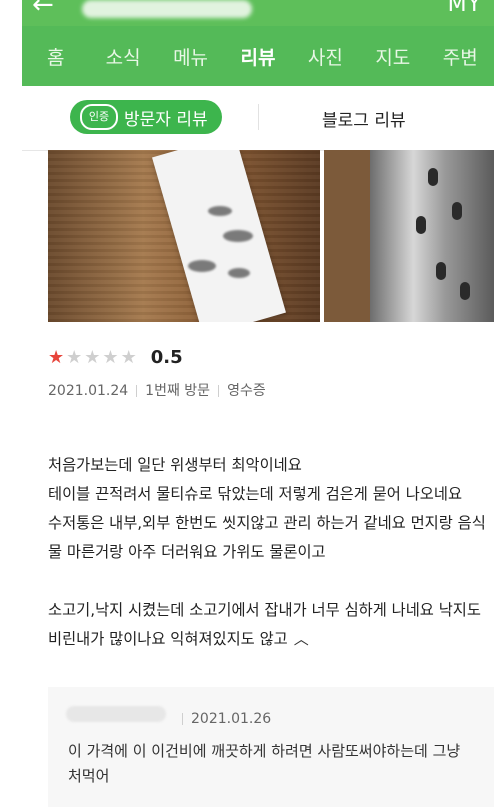 The height and width of the screenshot is (812, 503). I want to click on verified-badge: 인증, so click(99, 117).